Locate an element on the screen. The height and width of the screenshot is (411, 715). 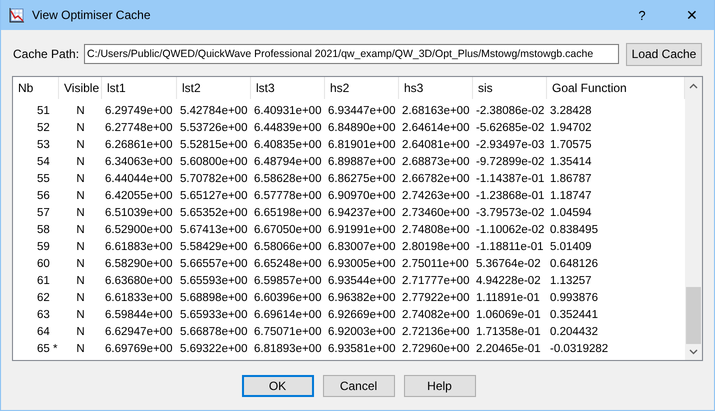
table-cell-text: 53 is located at coordinates (43, 144).